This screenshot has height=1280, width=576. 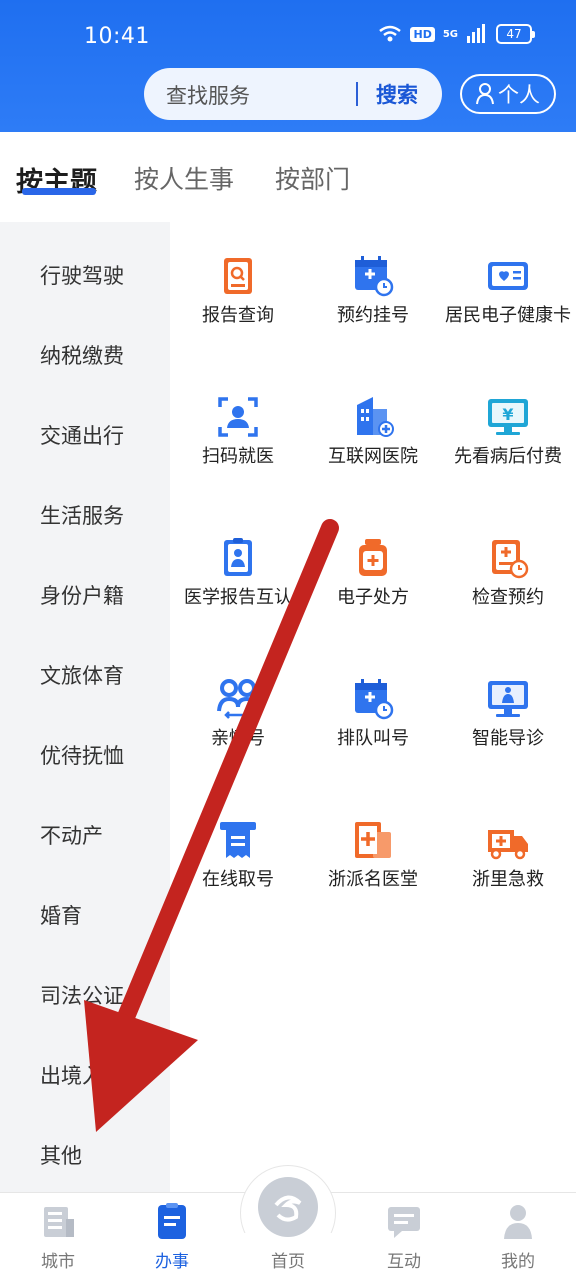 I want to click on scan-person-icon, so click(x=238, y=417).